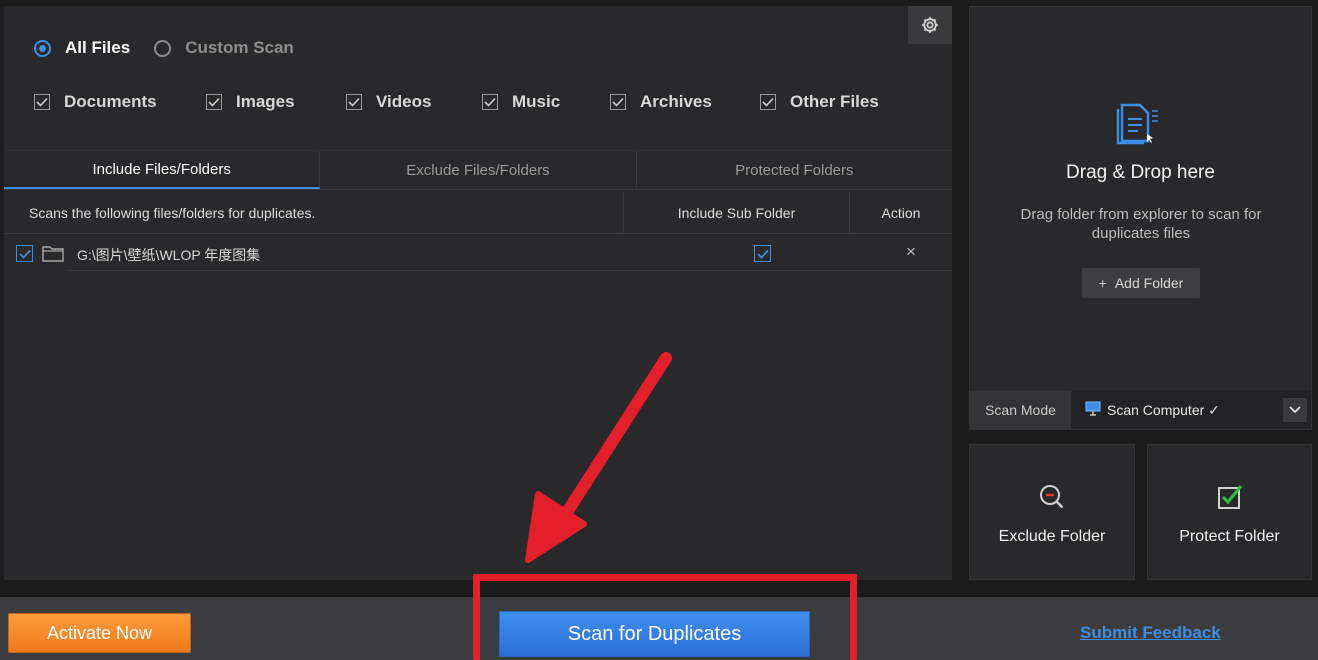  I want to click on radio-all-files: All Files, so click(82, 48).